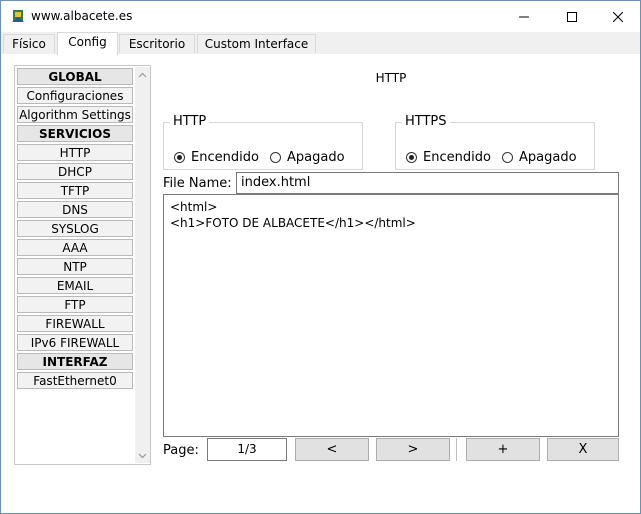  Describe the element at coordinates (548, 157) in the screenshot. I see `https-off-label: Apagado` at that location.